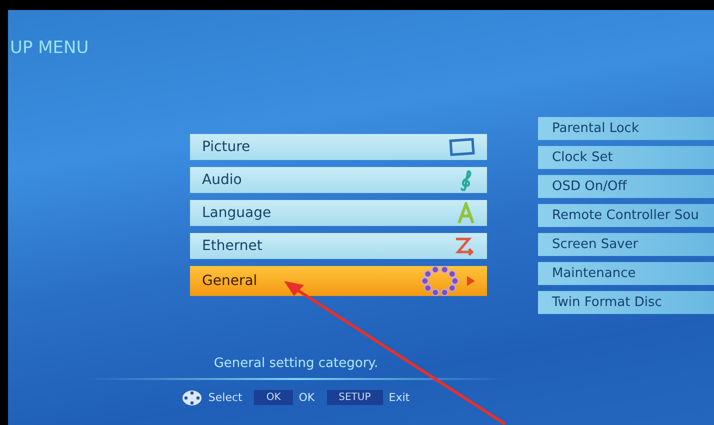 Image resolution: width=714 pixels, height=425 pixels. What do you see at coordinates (49, 48) in the screenshot?
I see `menu-title: UP MENU` at bounding box center [49, 48].